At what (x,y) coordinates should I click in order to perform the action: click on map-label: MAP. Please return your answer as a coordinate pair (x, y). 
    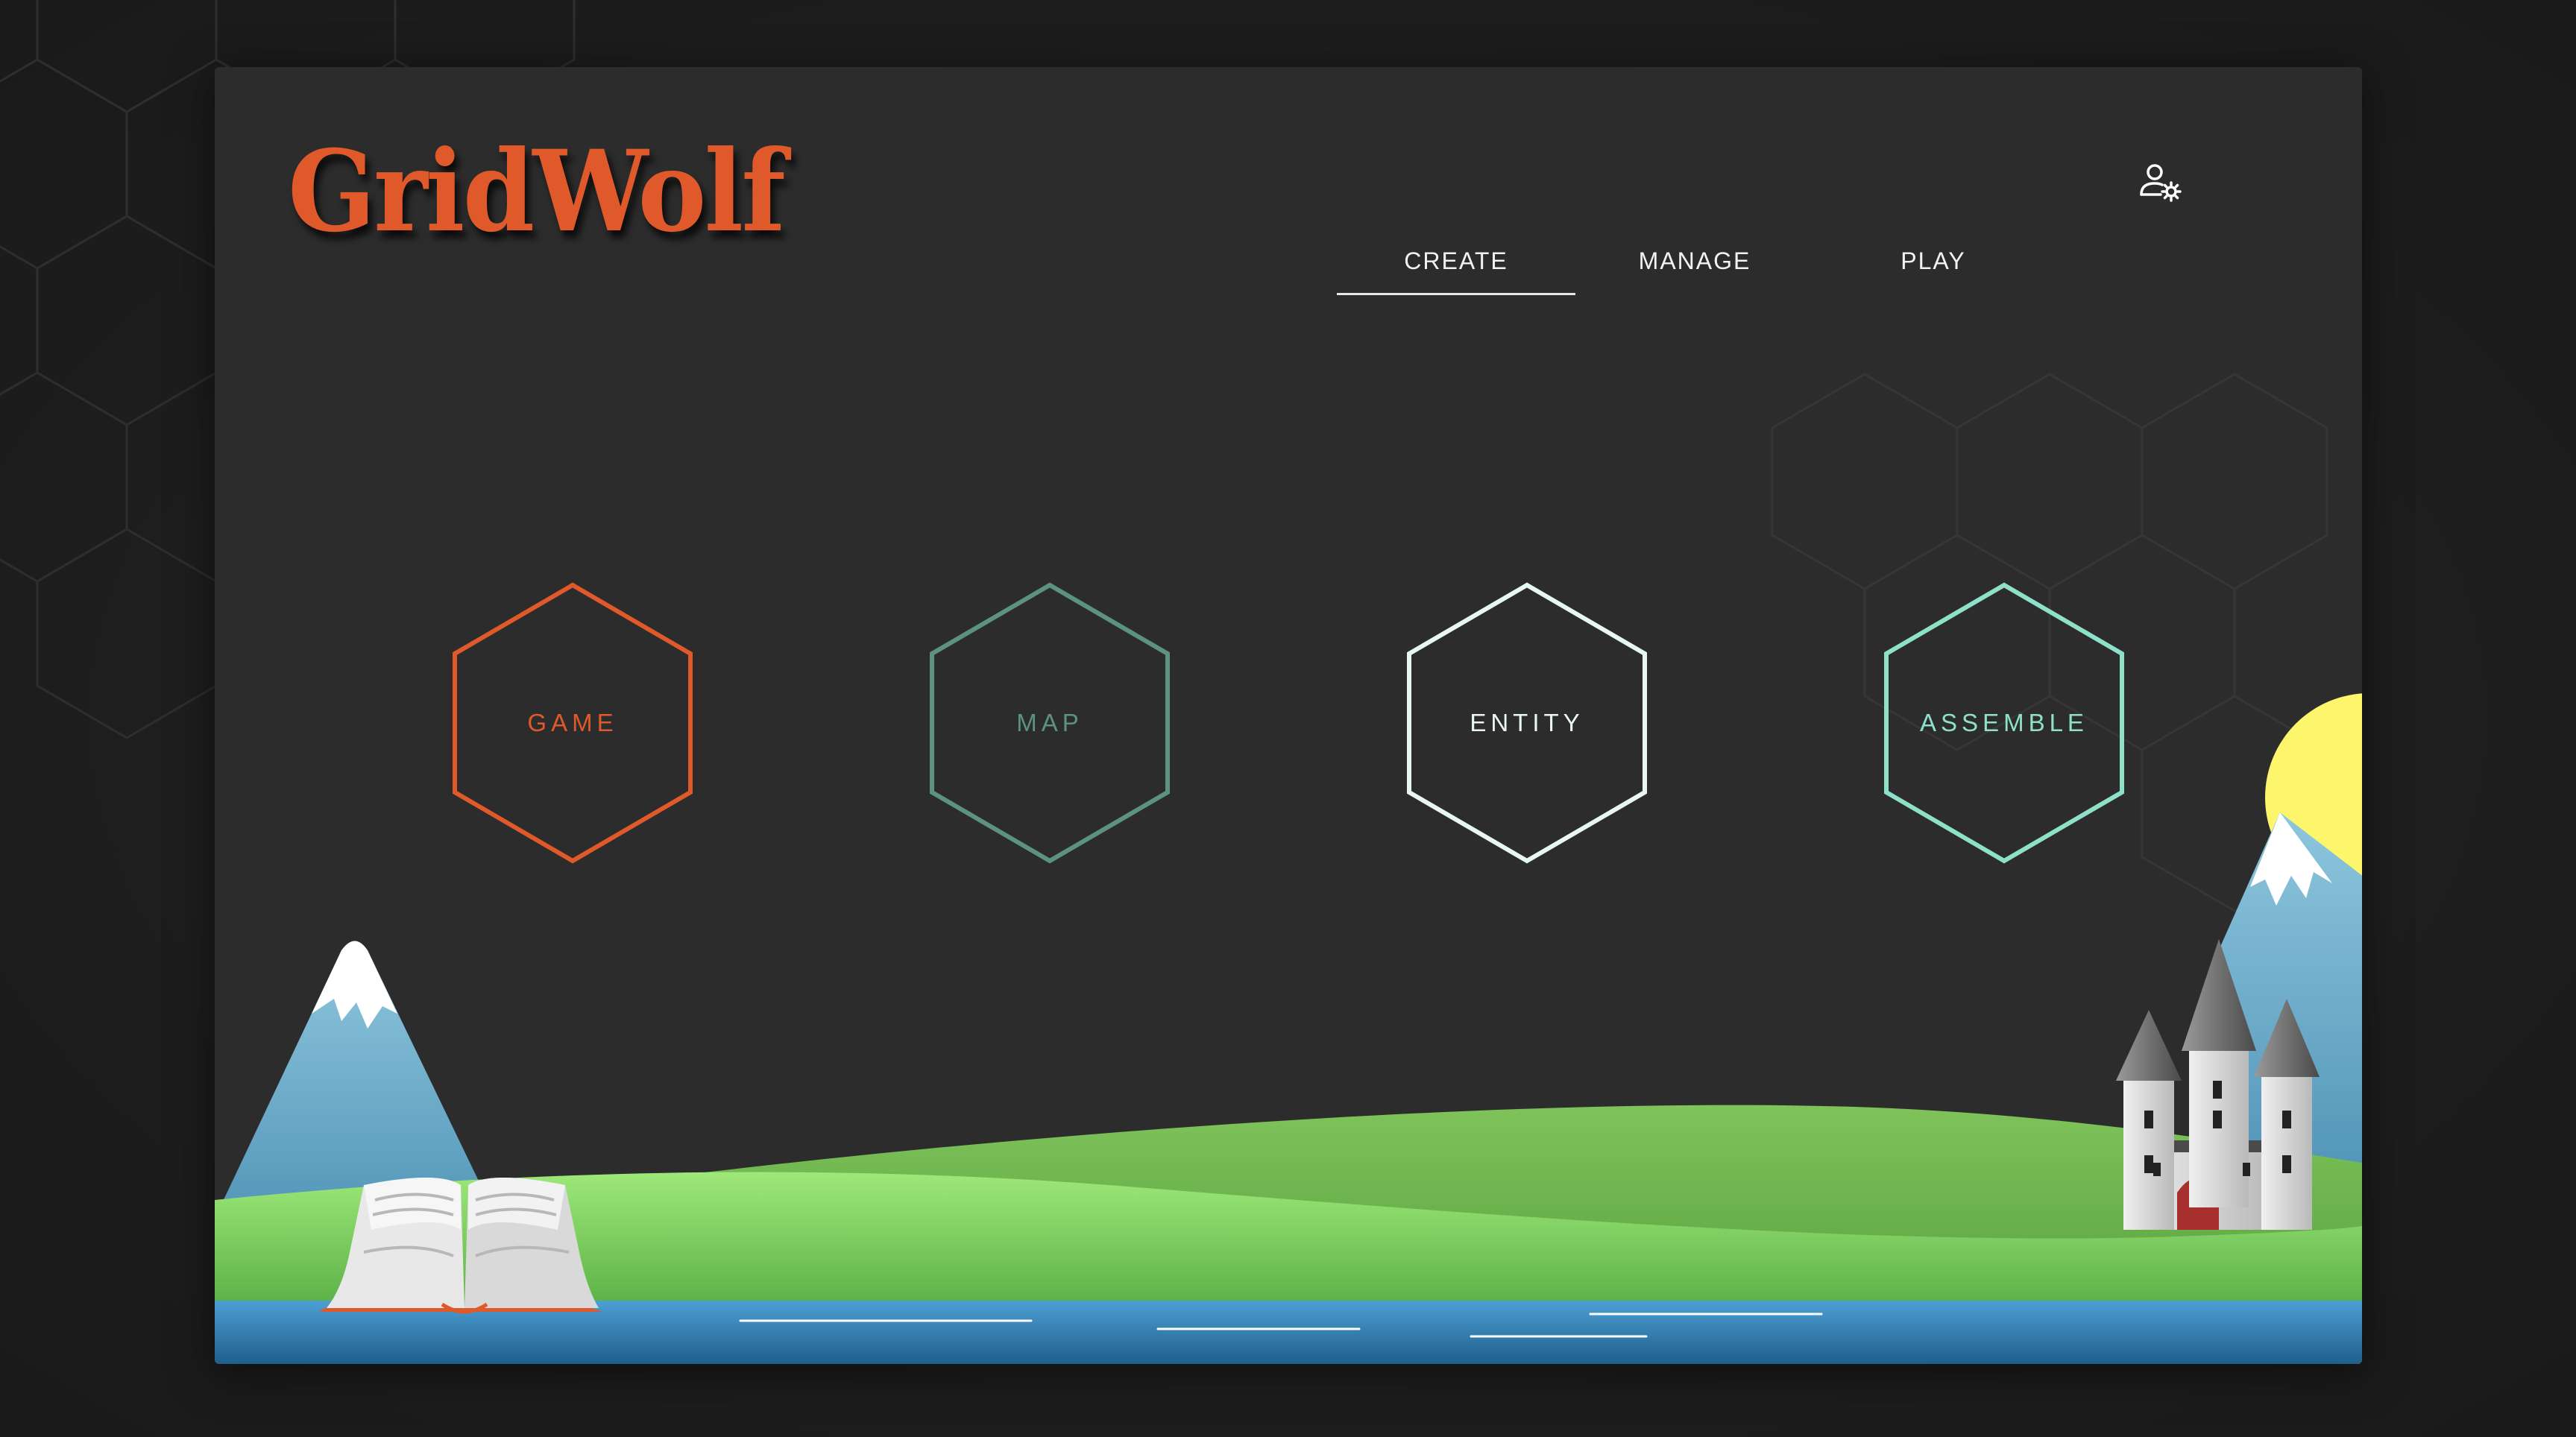
    Looking at the image, I should click on (1049, 722).